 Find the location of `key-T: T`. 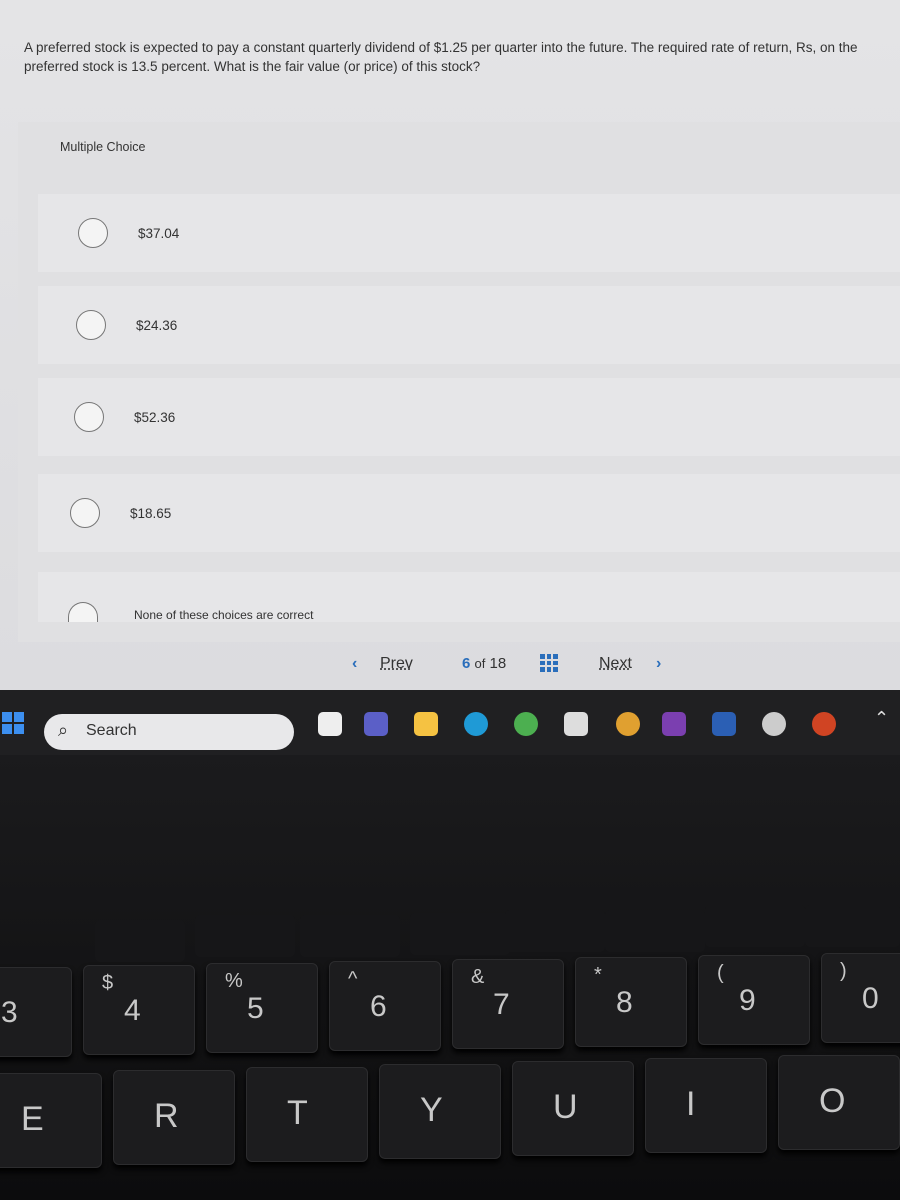

key-T: T is located at coordinates (307, 1114).